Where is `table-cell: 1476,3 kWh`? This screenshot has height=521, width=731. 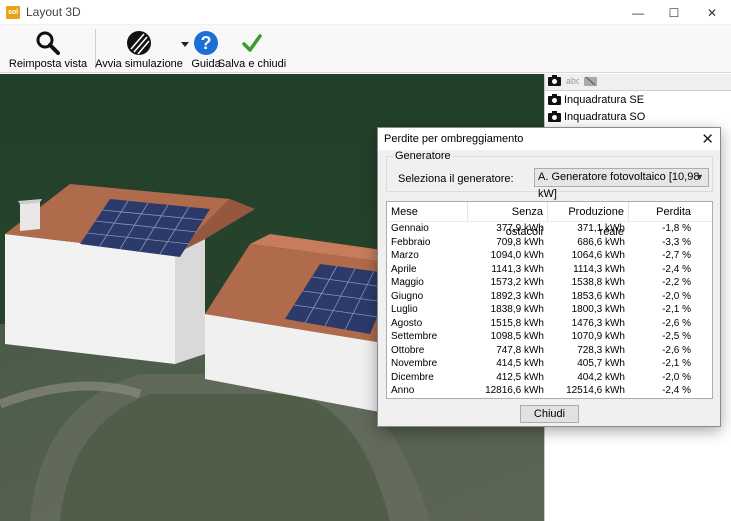 table-cell: 1476,3 kWh is located at coordinates (598, 323).